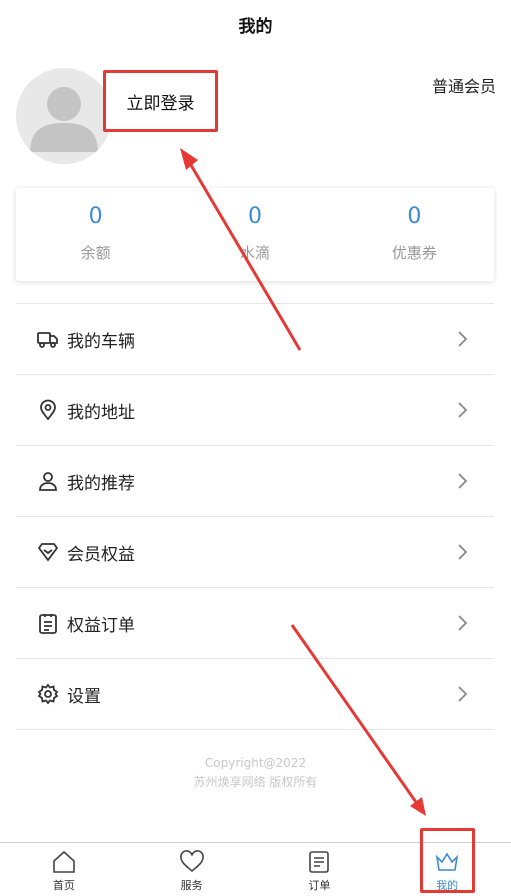 Image resolution: width=511 pixels, height=896 pixels. I want to click on avatar, so click(64, 116).